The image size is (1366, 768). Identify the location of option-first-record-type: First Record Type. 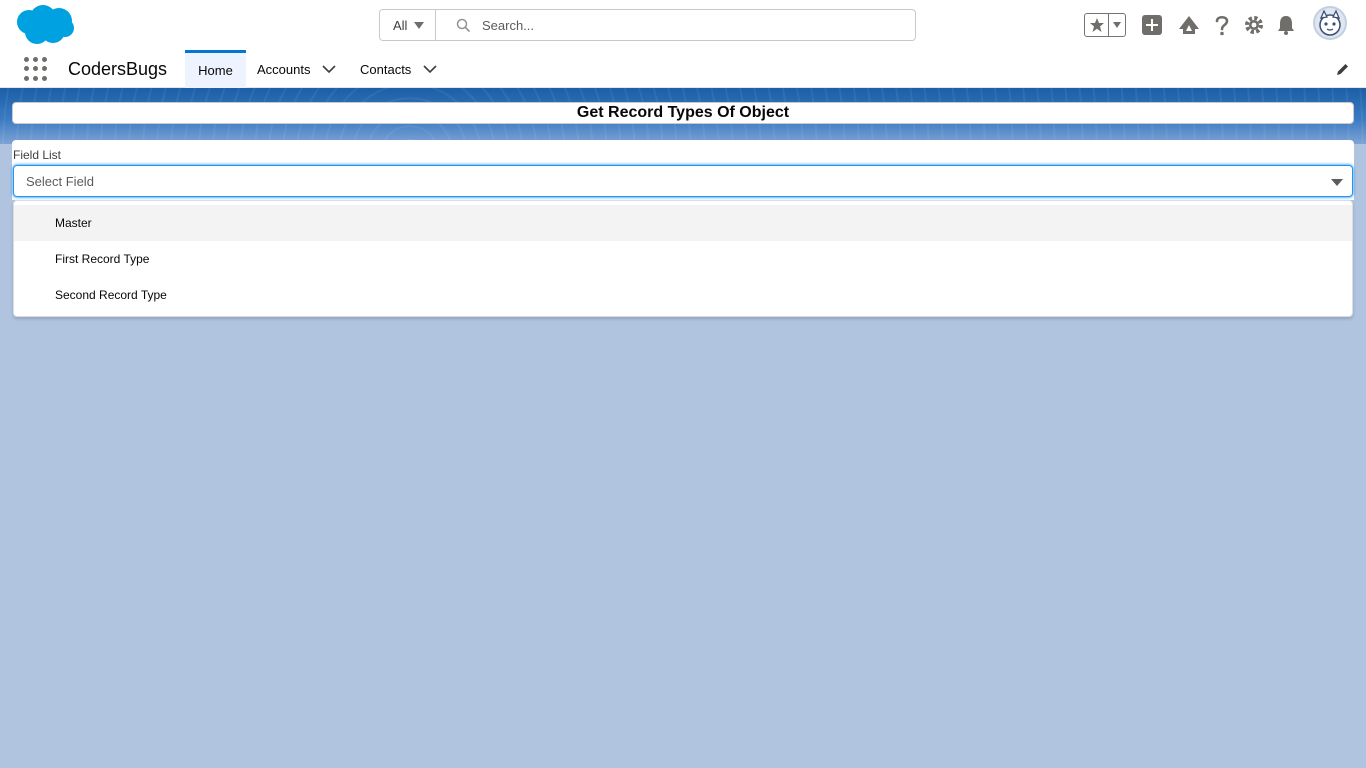
(683, 259).